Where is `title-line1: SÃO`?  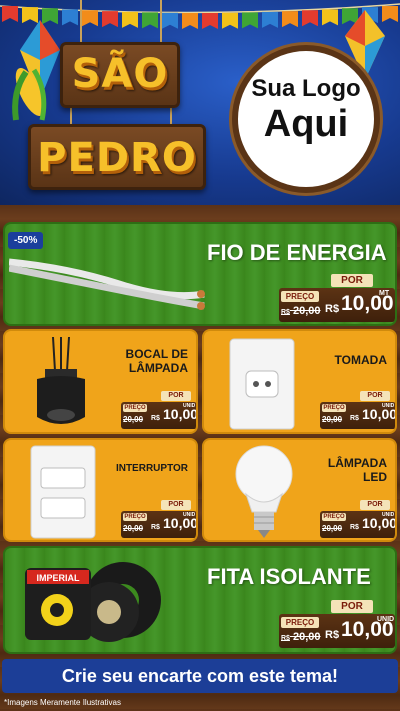
title-line1: SÃO is located at coordinates (120, 74).